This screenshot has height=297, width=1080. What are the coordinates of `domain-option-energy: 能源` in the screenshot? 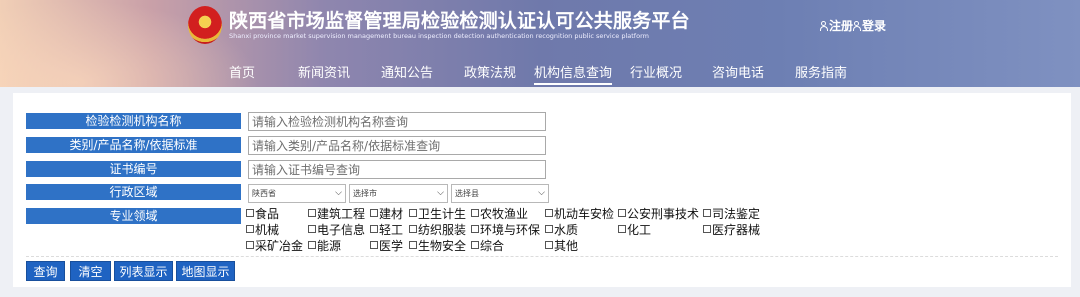 It's located at (324, 246).